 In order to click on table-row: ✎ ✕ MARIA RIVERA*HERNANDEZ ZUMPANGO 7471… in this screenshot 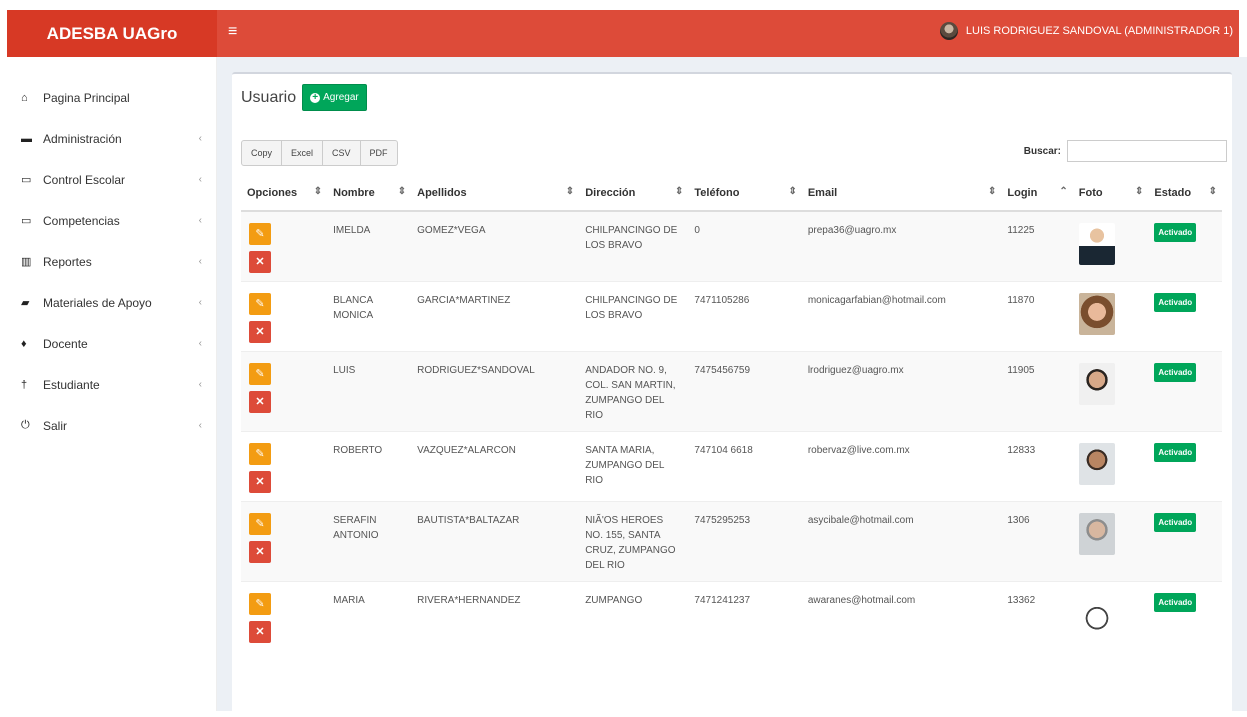, I will do `click(731, 616)`.